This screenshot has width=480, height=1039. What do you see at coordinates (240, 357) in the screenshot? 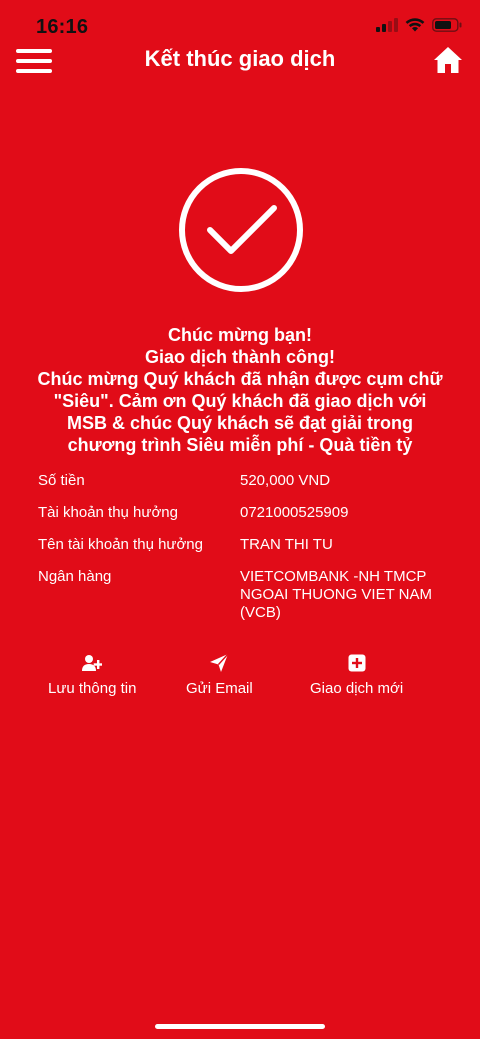
I see `message-line: Giao dịch thành công!` at bounding box center [240, 357].